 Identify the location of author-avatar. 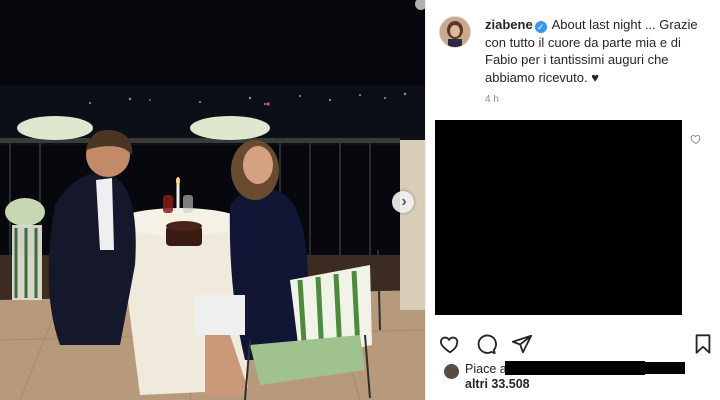
(455, 32).